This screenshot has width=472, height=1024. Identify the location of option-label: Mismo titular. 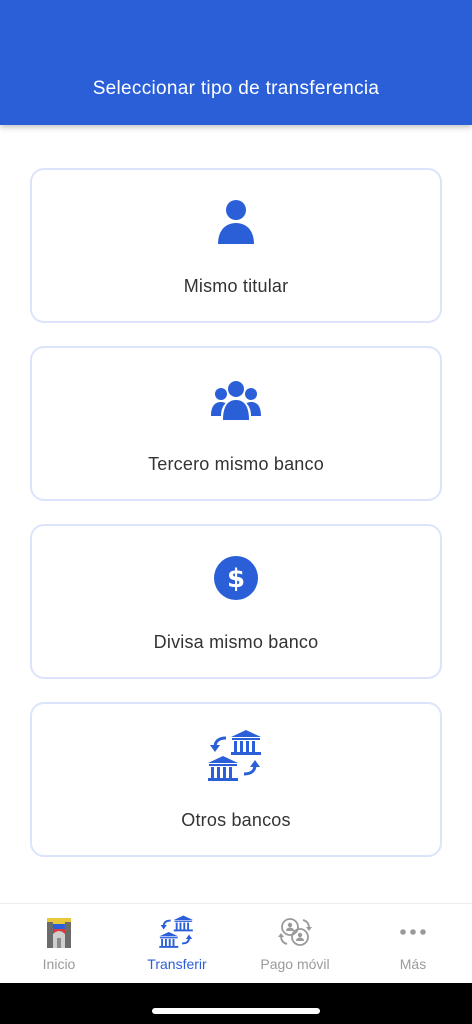
(236, 286).